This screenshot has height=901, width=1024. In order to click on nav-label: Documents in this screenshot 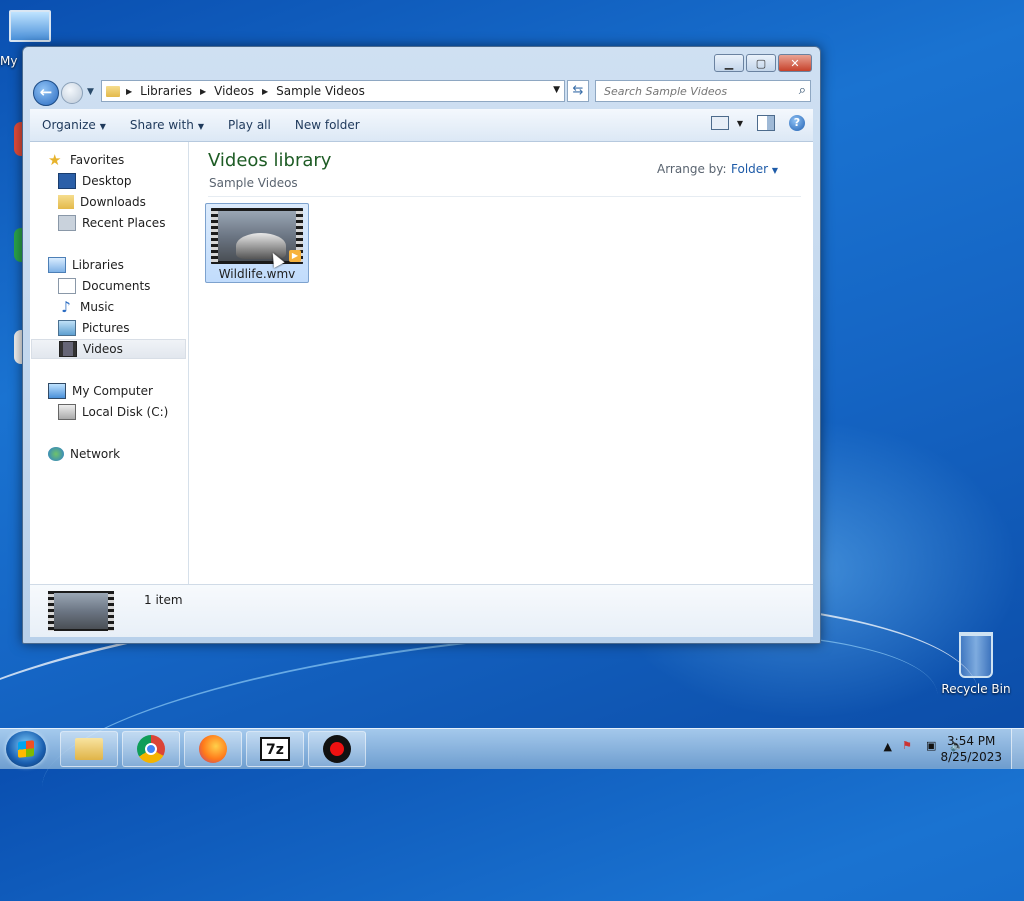, I will do `click(116, 286)`.